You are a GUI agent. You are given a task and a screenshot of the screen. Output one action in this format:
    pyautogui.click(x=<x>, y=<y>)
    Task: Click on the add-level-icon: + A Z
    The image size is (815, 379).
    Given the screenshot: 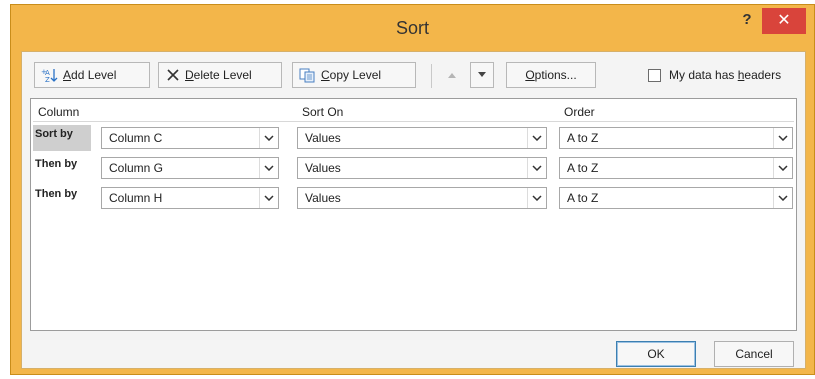 What is the action you would take?
    pyautogui.click(x=50, y=75)
    